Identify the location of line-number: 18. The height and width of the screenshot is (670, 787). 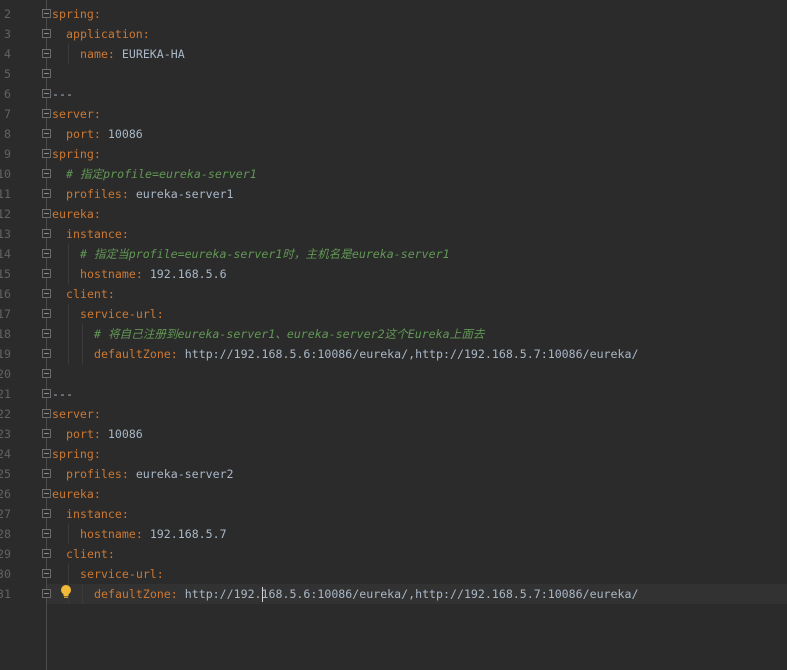
(5, 334).